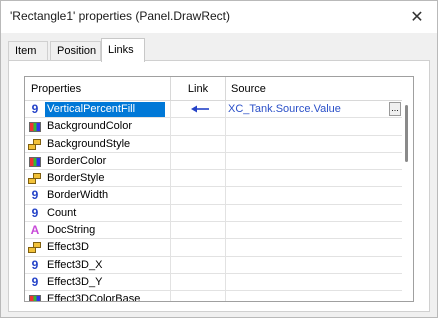 The height and width of the screenshot is (318, 438). What do you see at coordinates (35, 230) in the screenshot?
I see `string-icon: A` at bounding box center [35, 230].